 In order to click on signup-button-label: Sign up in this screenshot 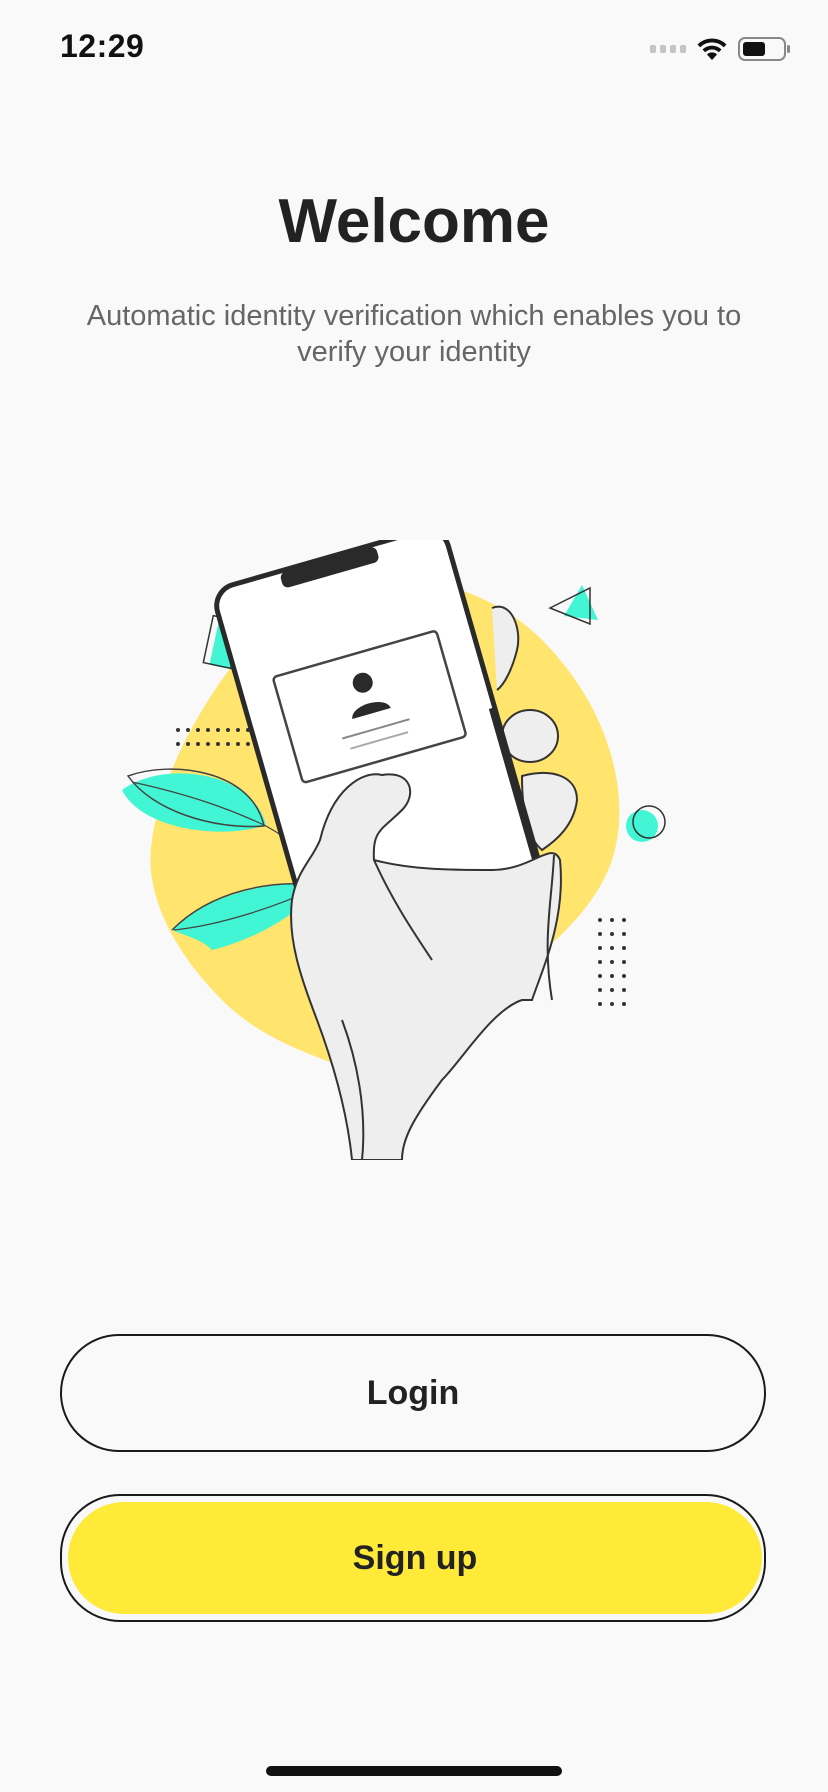, I will do `click(415, 1557)`.